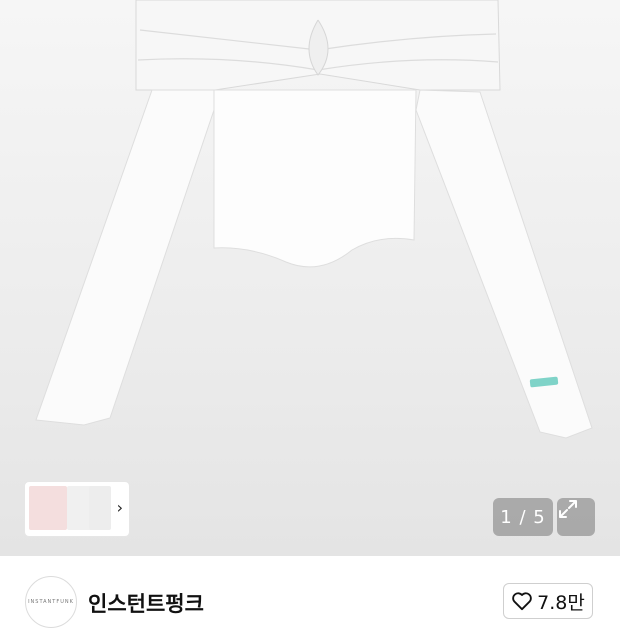 The height and width of the screenshot is (628, 620). I want to click on thumbnail-strip: ›, so click(77, 509).